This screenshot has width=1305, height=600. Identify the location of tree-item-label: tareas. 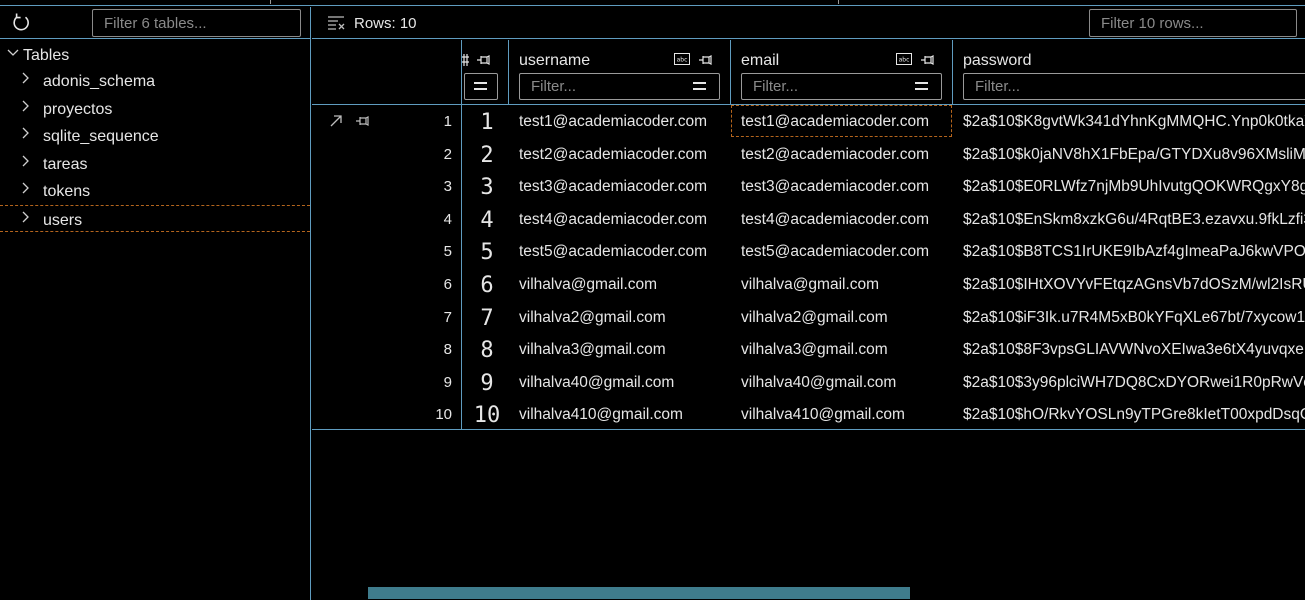
(65, 164).